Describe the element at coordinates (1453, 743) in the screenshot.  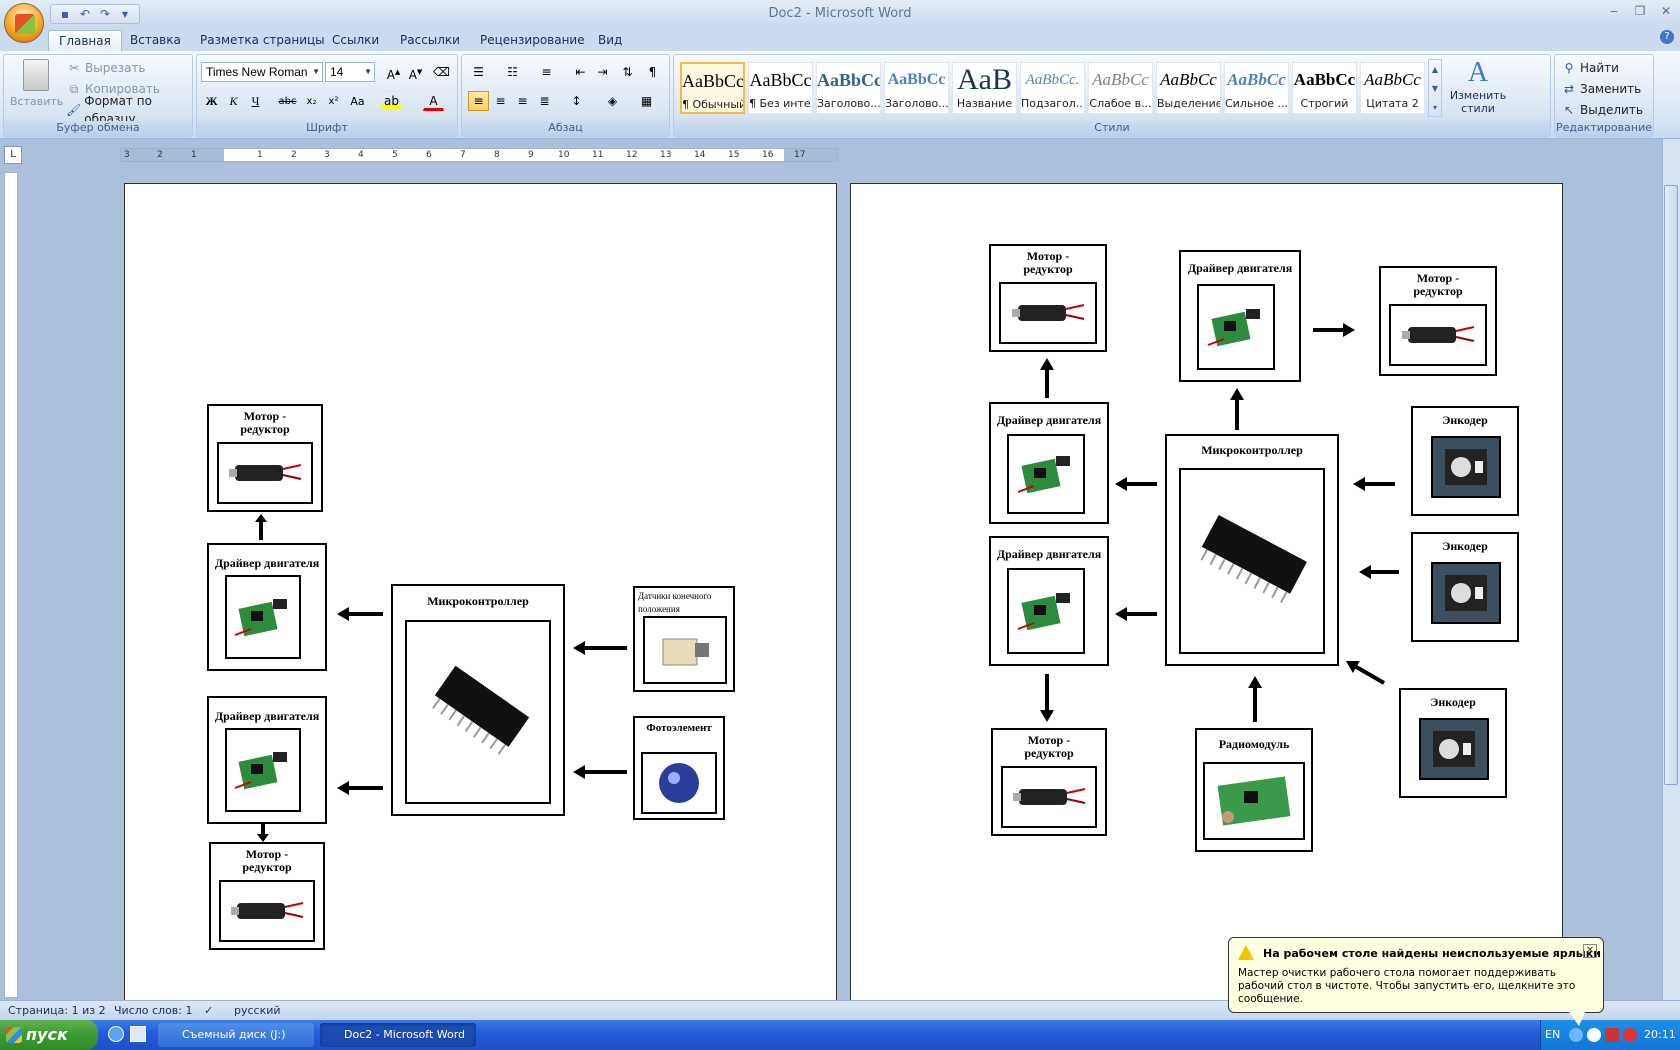
I see `encoder-box-3: Энкодер` at that location.